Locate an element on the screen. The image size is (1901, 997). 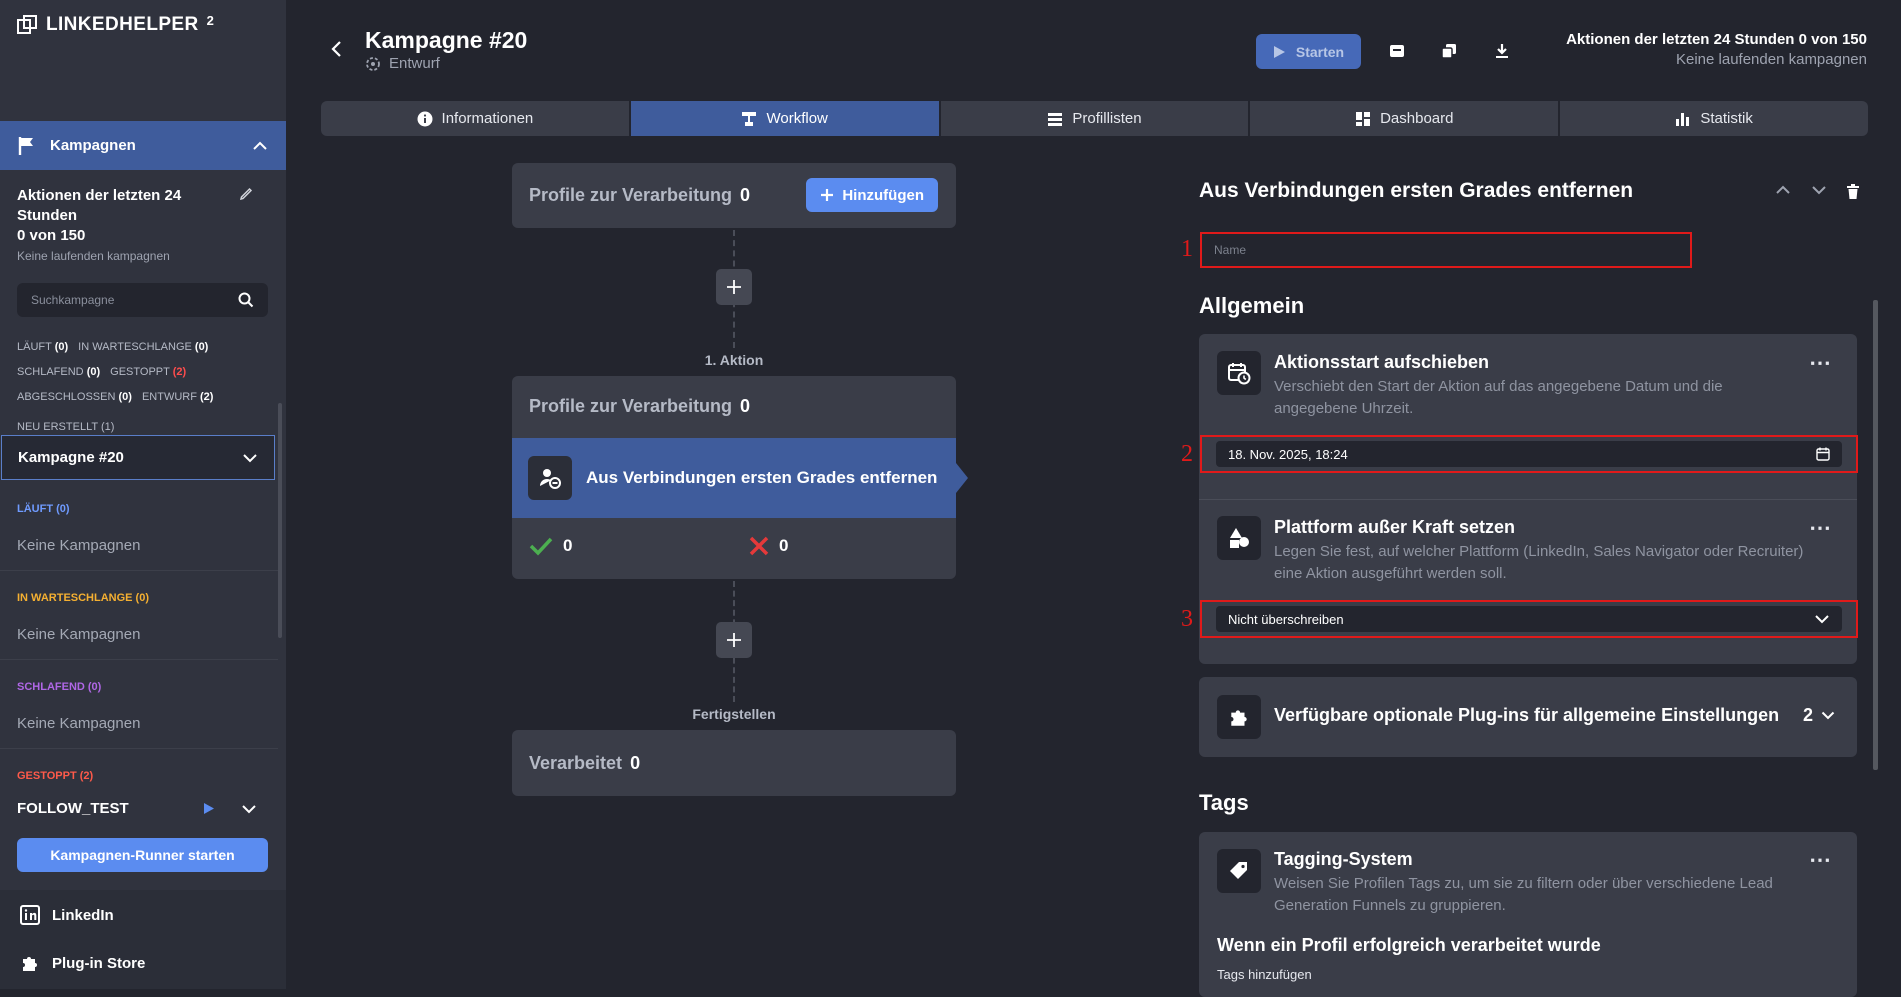
trash-icon is located at coordinates (1853, 192).